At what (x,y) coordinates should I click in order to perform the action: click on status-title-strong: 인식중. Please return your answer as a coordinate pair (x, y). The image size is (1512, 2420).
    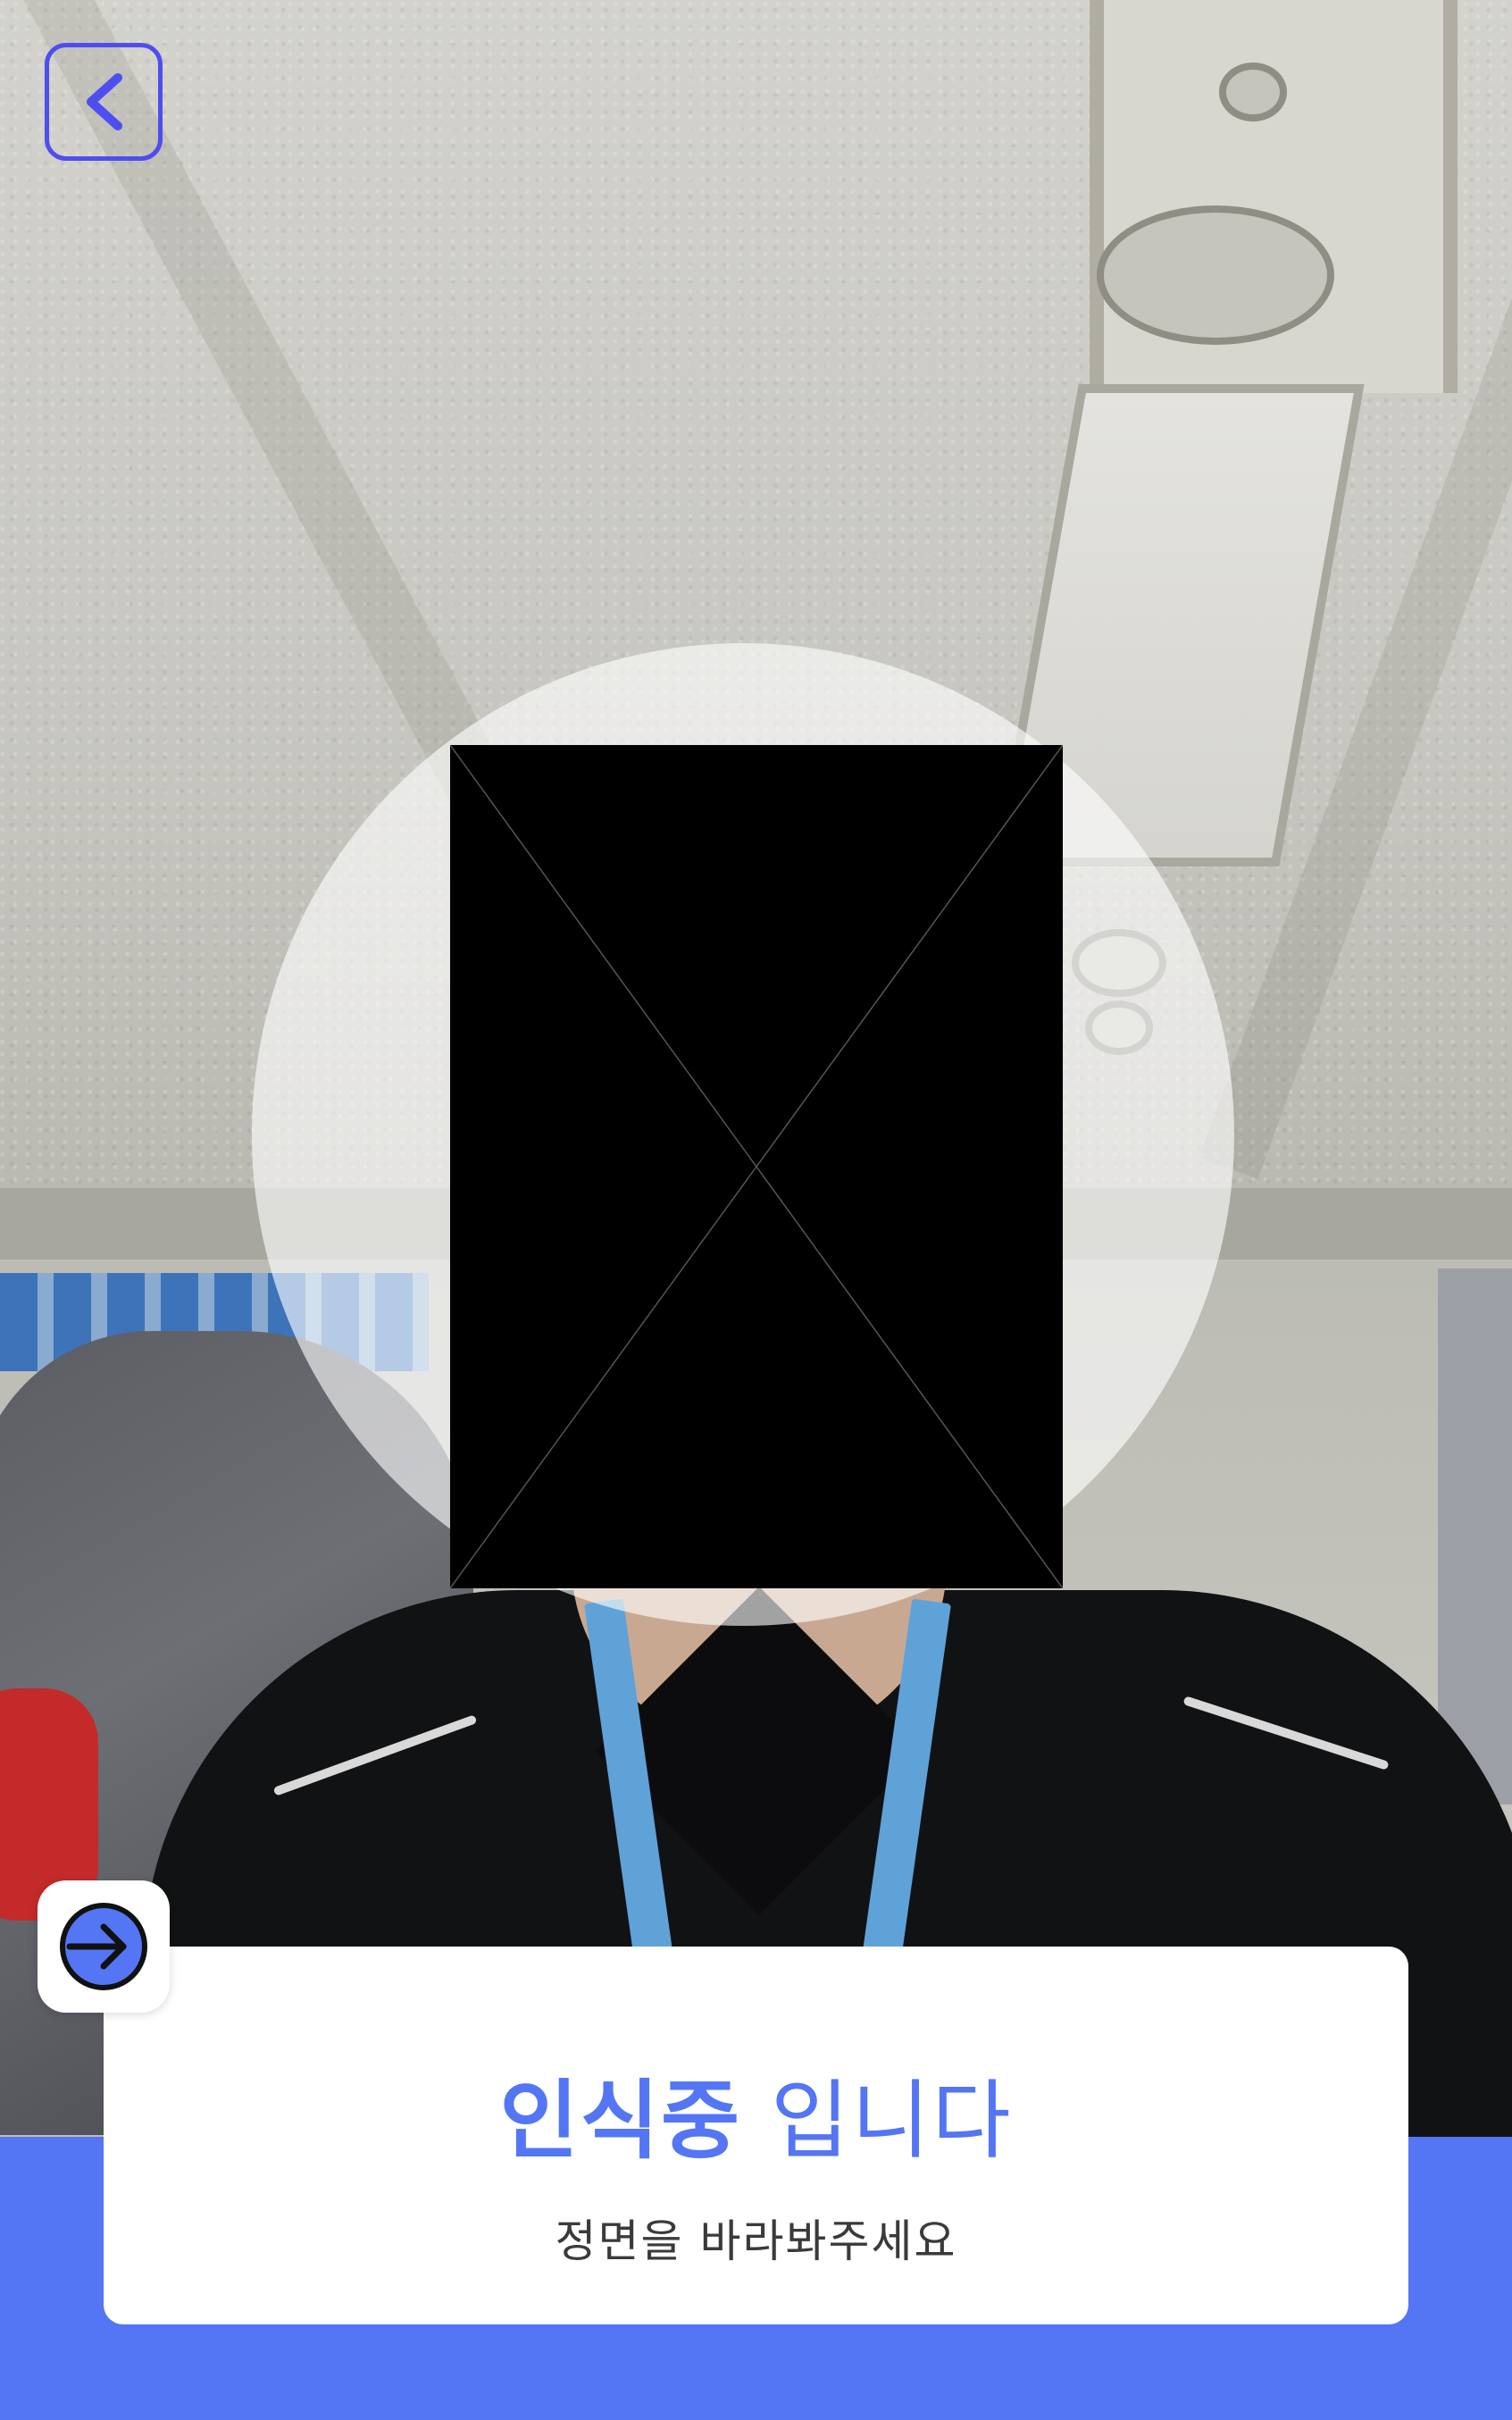
    Looking at the image, I should click on (620, 2121).